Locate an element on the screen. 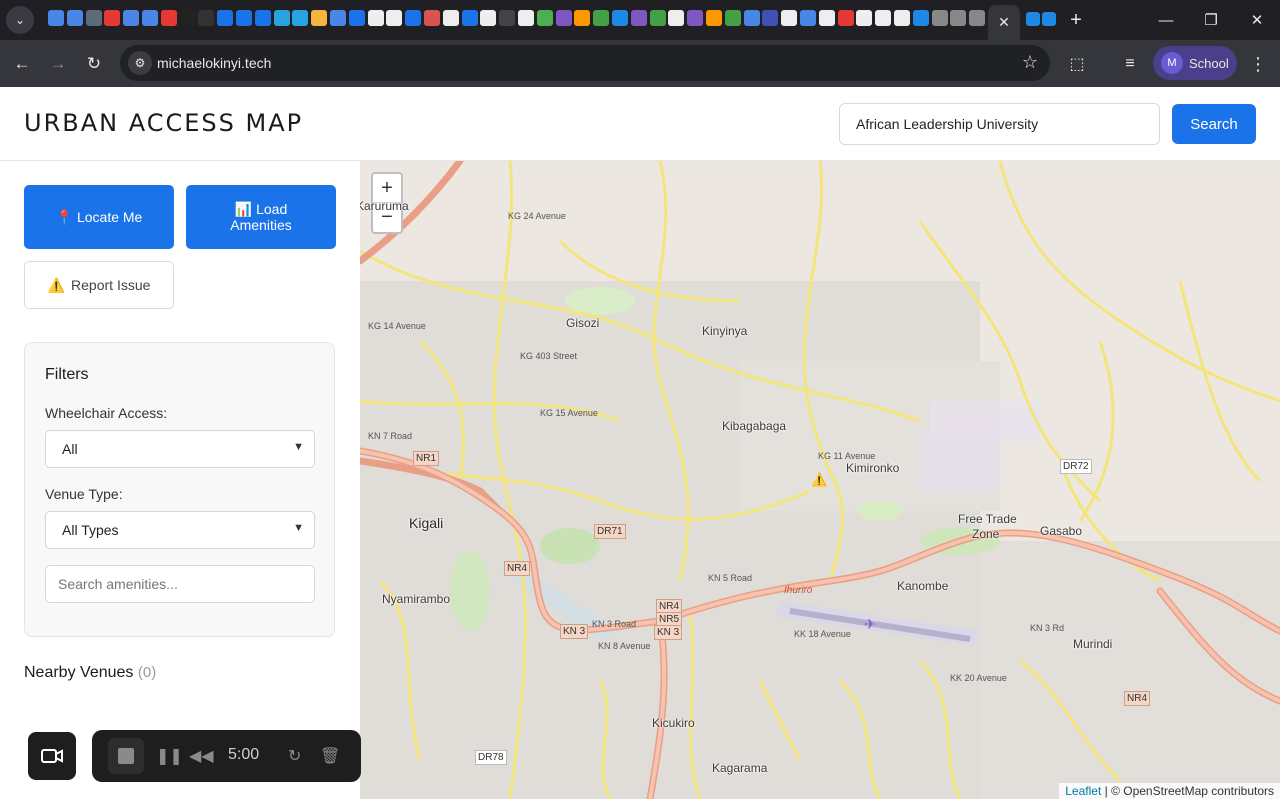  active-tab-close-icon: ✕ is located at coordinates (1004, 22).